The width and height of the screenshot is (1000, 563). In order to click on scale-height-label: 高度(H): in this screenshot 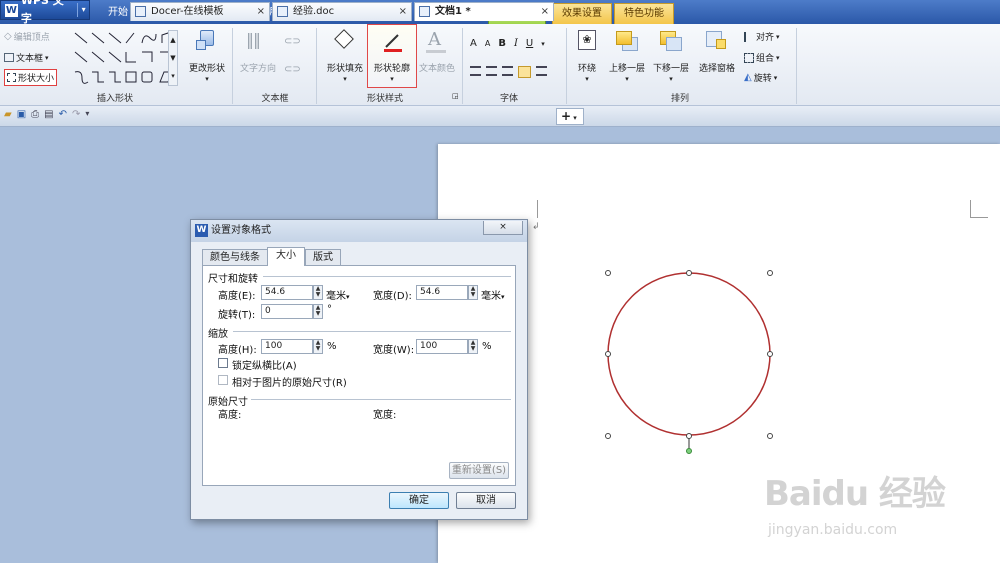, I will do `click(237, 350)`.